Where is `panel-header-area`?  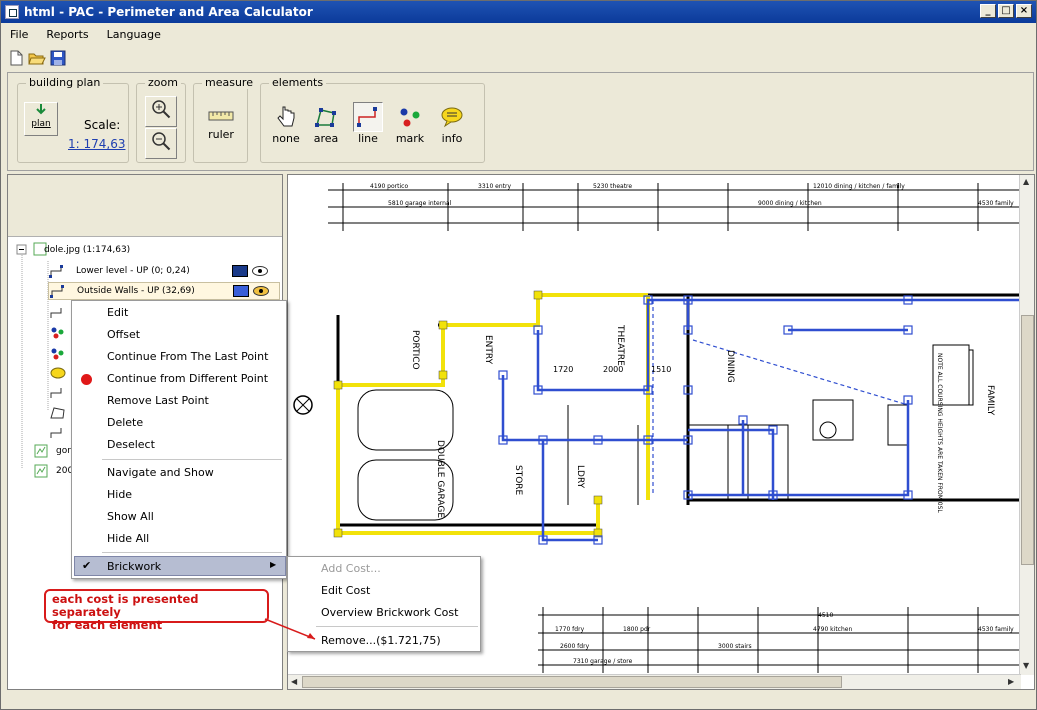
panel-header-area is located at coordinates (145, 206).